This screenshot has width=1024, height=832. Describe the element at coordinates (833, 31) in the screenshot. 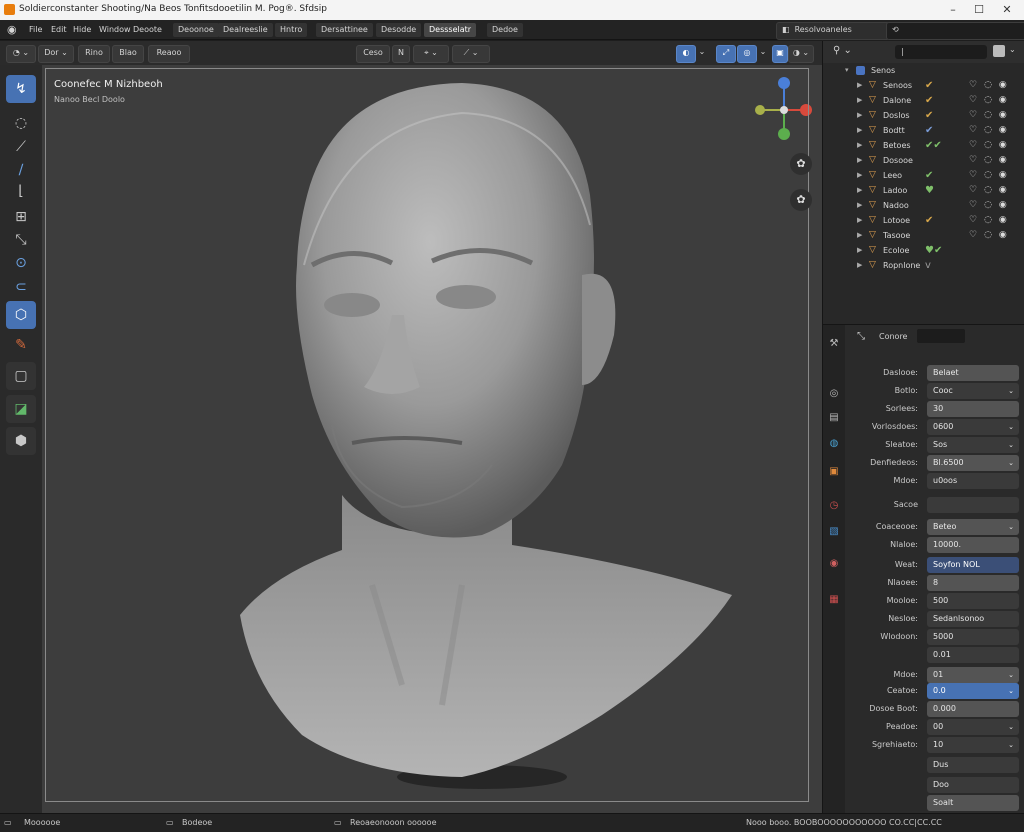

I see `scene-selector: ◧ Resolvoaneles` at that location.